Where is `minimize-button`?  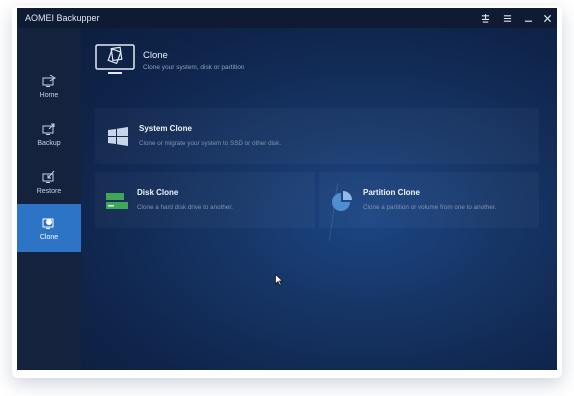 minimize-button is located at coordinates (528, 18).